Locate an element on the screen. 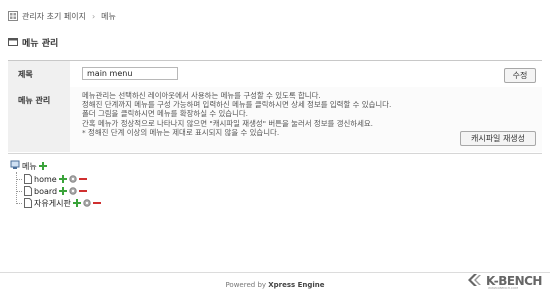 The image size is (550, 299). tree-item-label: home is located at coordinates (45, 179).